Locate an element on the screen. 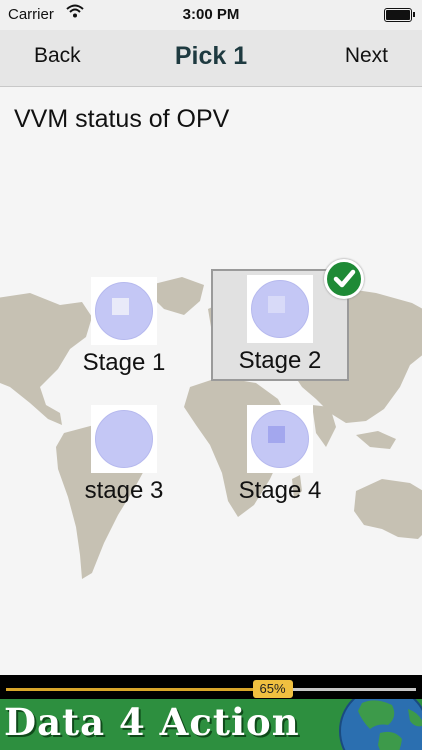 The width and height of the screenshot is (422, 750). vvm-stage-2-image is located at coordinates (280, 309).